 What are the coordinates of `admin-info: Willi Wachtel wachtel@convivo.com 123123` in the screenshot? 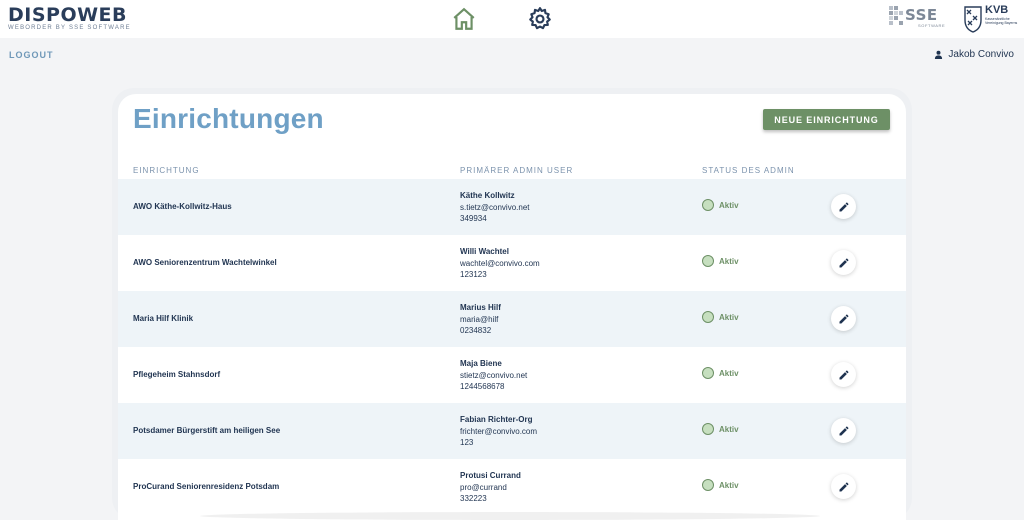 It's located at (500, 263).